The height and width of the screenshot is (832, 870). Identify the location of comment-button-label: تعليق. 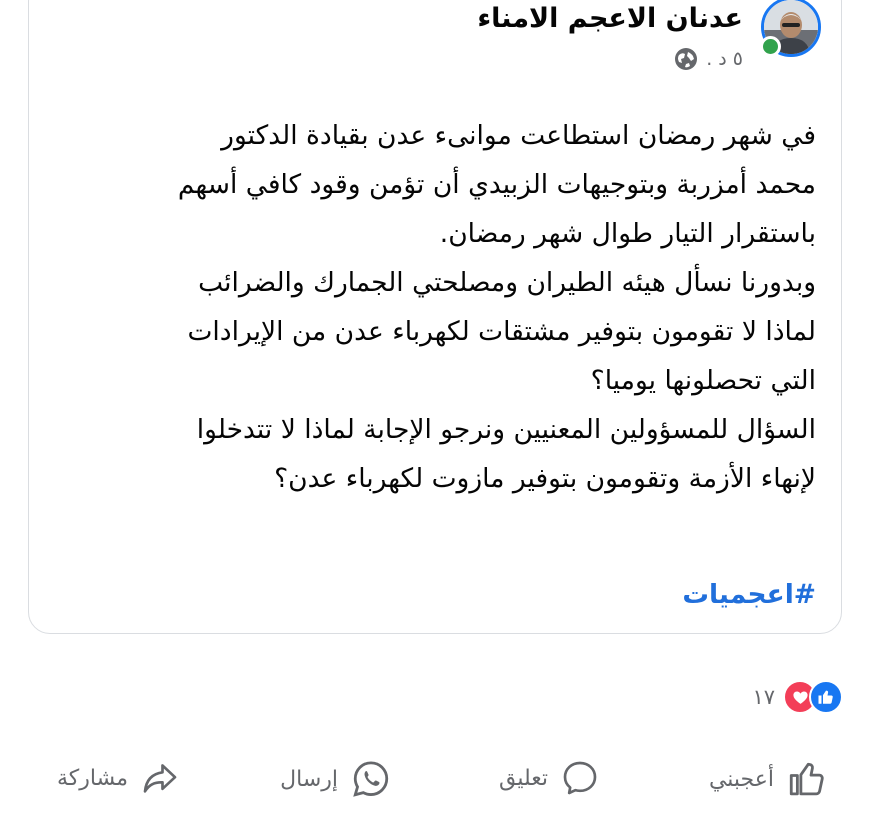
(523, 778).